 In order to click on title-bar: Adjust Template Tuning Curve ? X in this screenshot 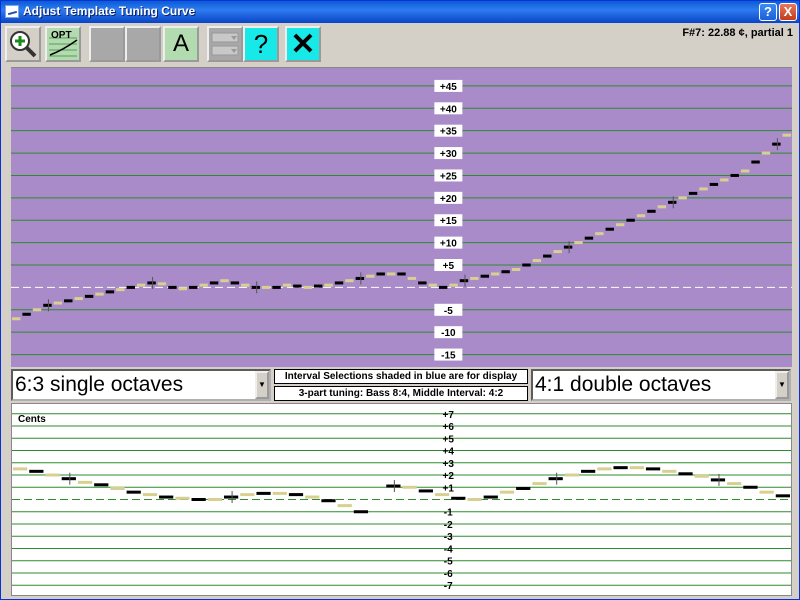, I will do `click(400, 12)`.